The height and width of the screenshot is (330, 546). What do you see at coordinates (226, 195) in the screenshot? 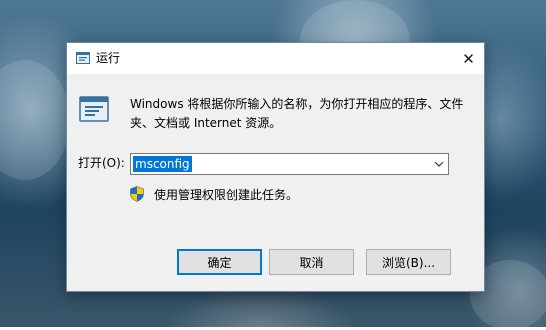
I see `admin-privilege-note: 使用管理权限创建此任务。` at bounding box center [226, 195].